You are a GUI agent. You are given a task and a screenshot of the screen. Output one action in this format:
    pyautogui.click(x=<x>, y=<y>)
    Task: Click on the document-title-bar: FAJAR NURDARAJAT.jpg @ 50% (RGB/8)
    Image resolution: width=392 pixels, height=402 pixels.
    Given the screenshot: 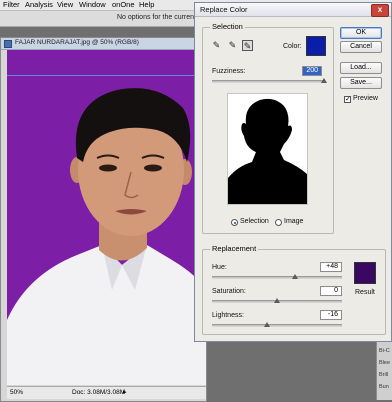 What is the action you would take?
    pyautogui.click(x=103, y=44)
    